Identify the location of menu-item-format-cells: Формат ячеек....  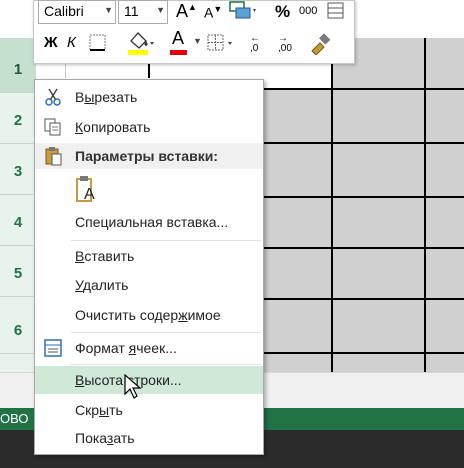
(149, 348).